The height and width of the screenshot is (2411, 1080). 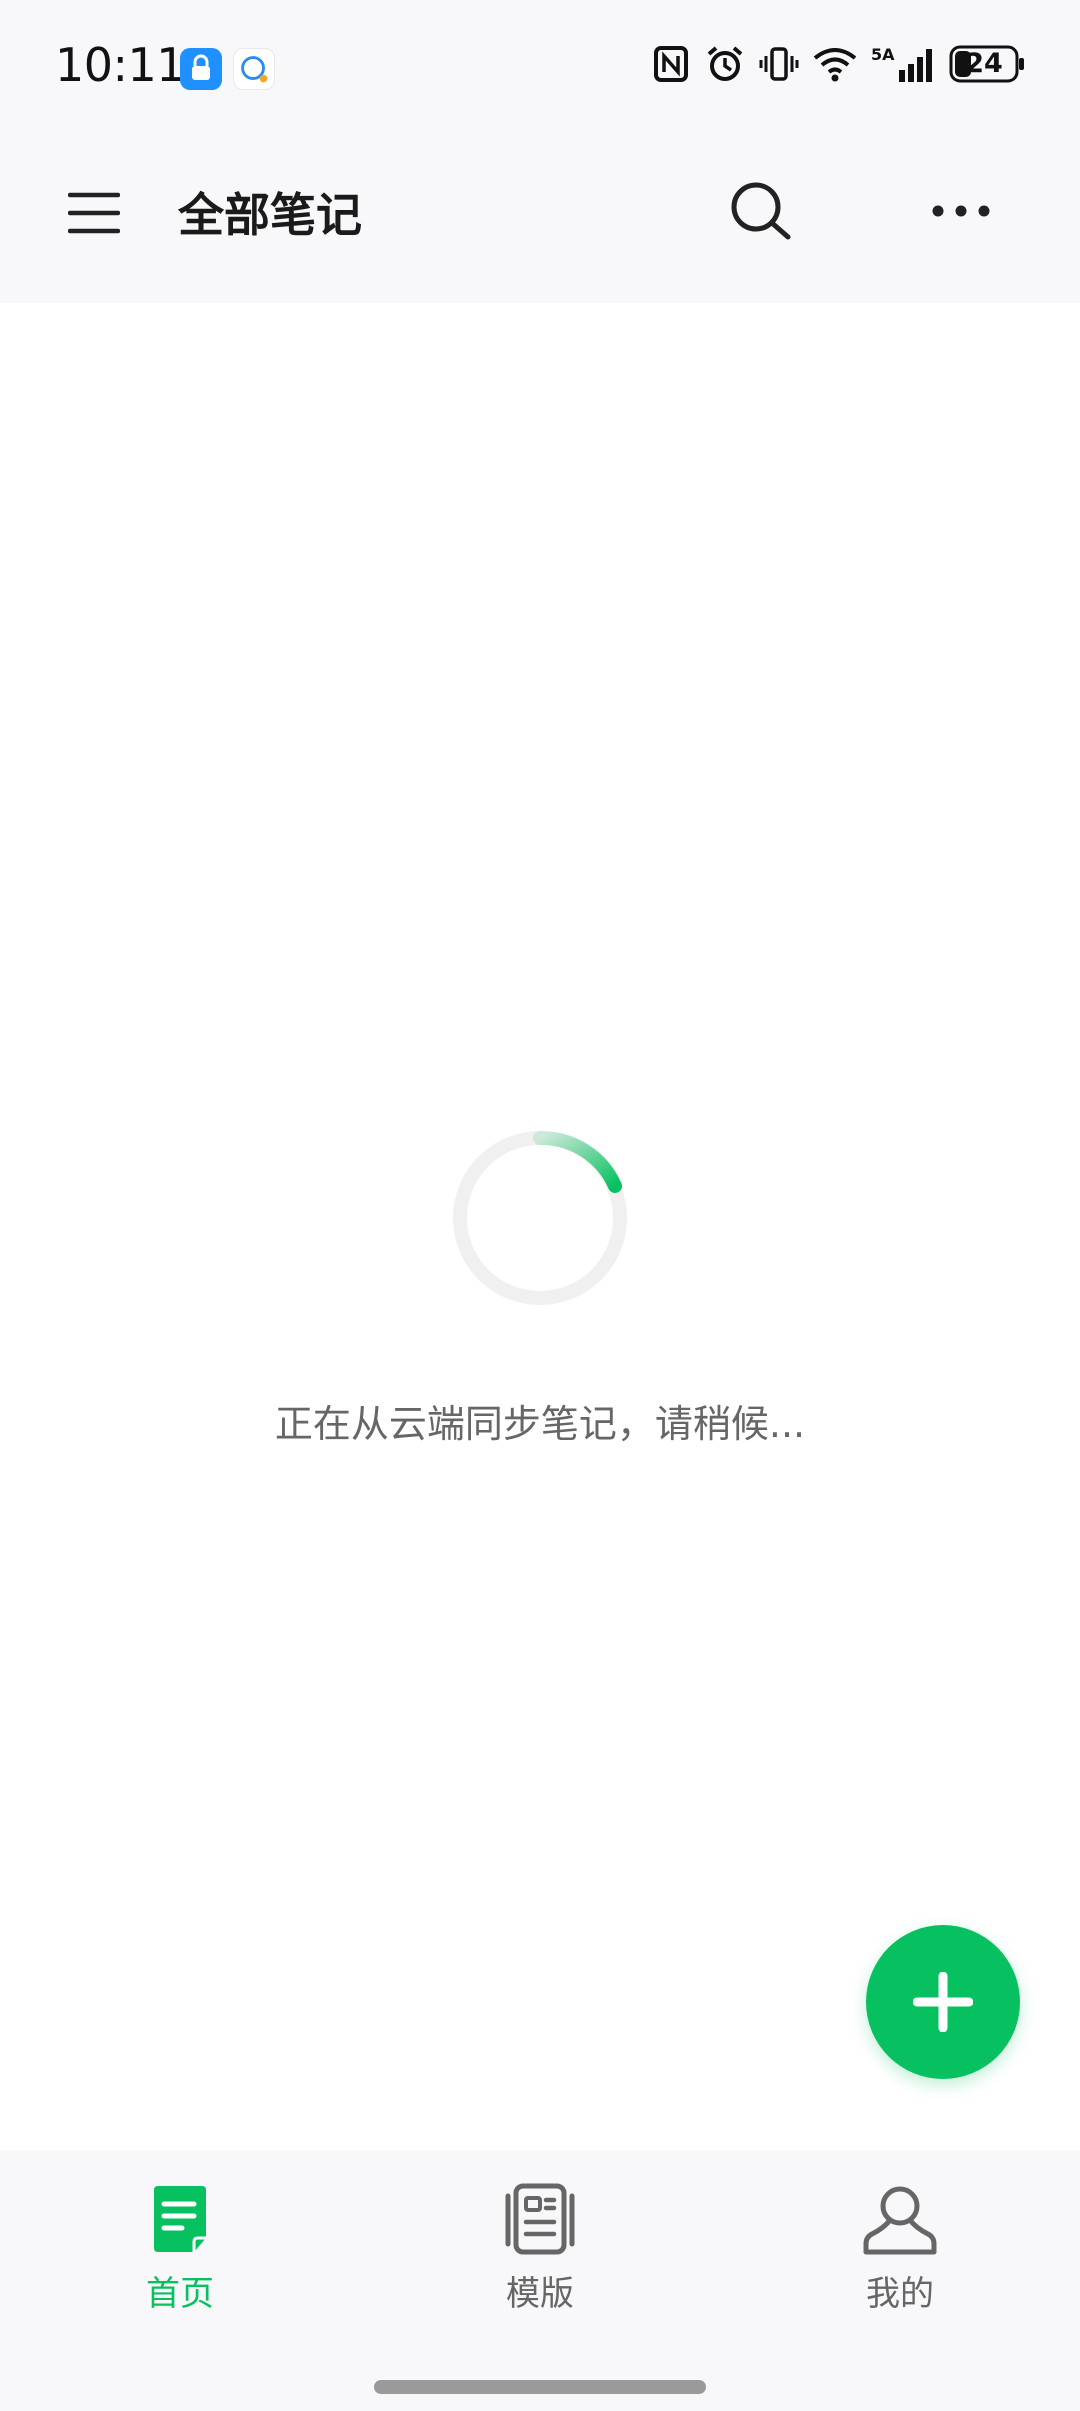 I want to click on note-icon, so click(x=180, y=2219).